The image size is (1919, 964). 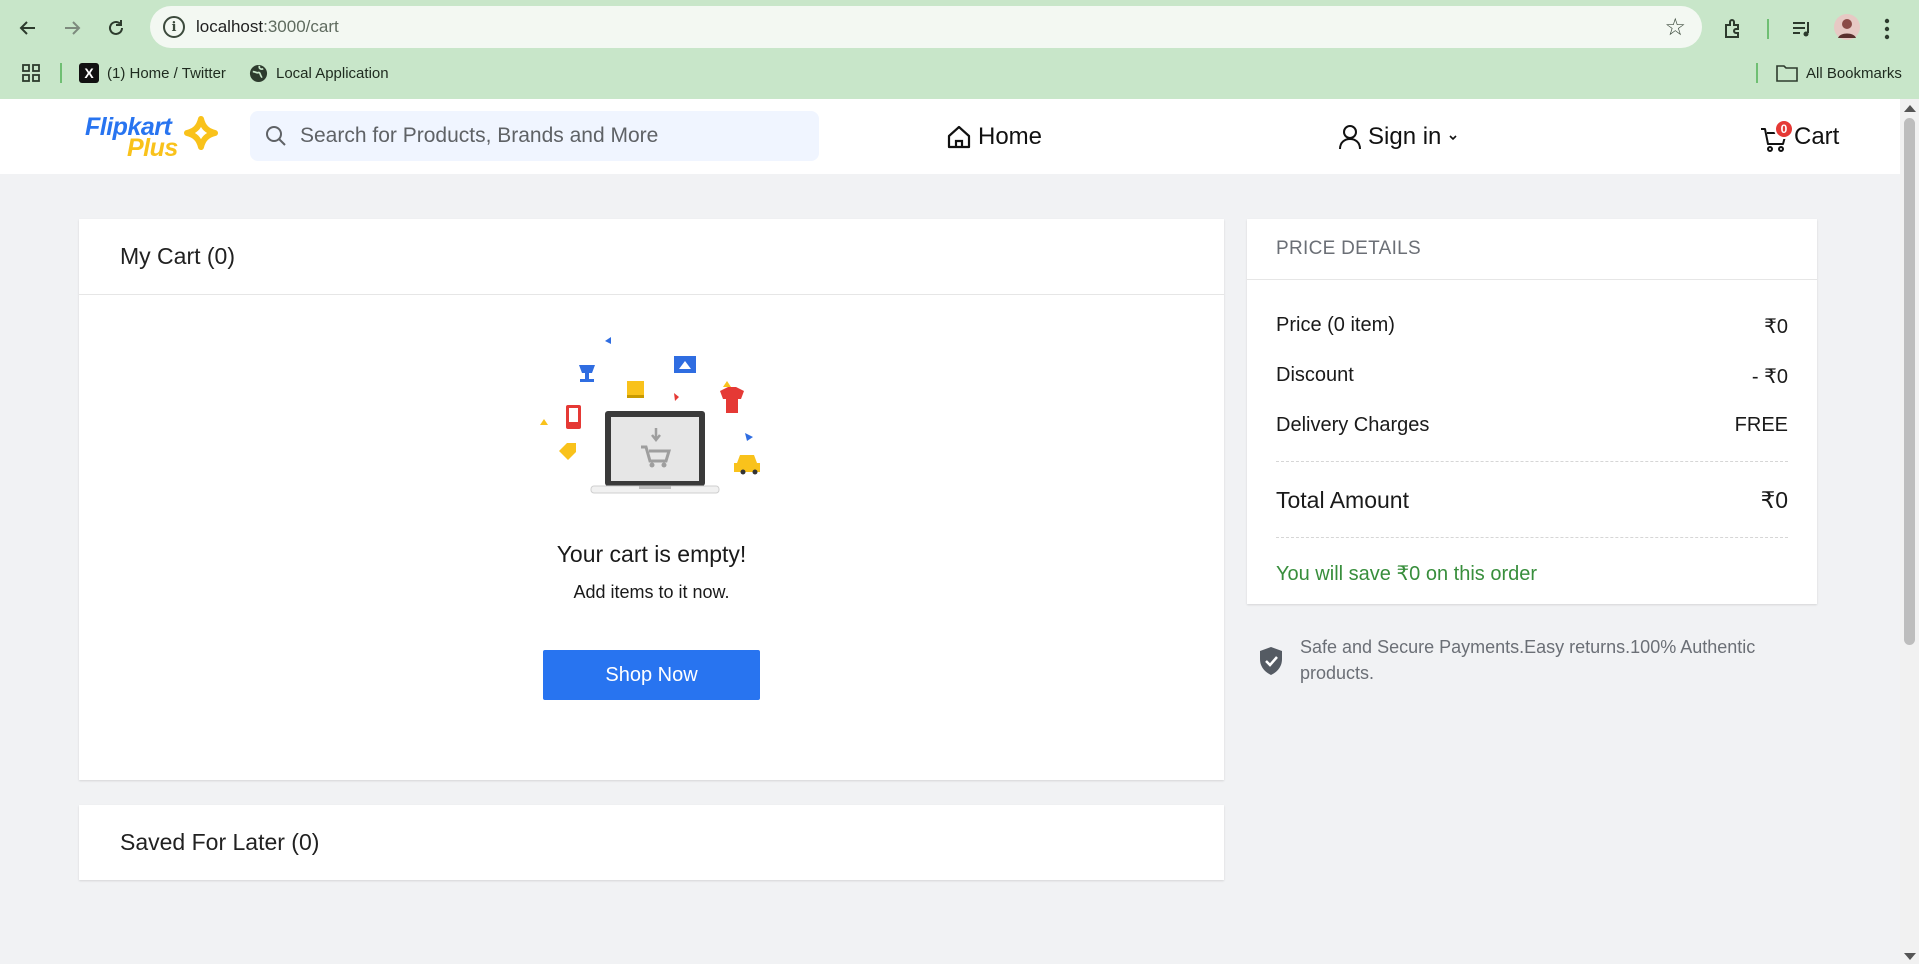 What do you see at coordinates (89, 73) in the screenshot?
I see `x-logo-icon: X` at bounding box center [89, 73].